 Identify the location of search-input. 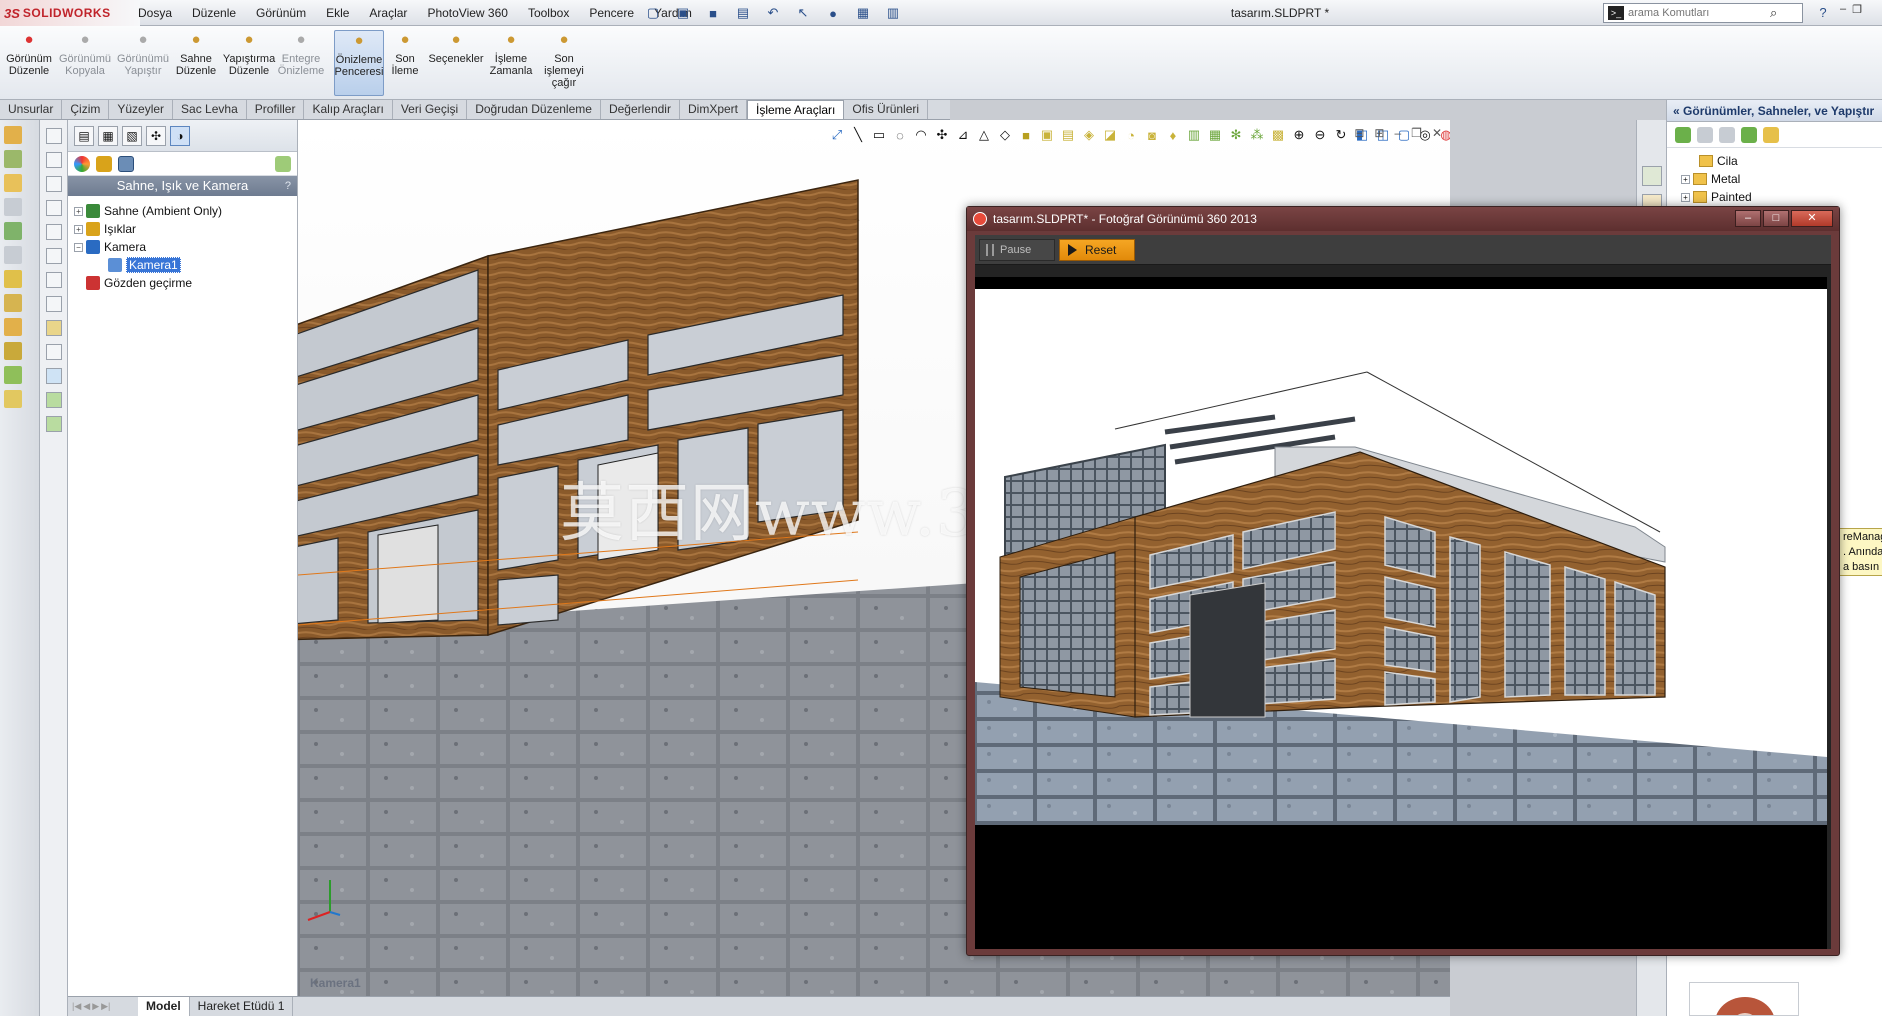
(1698, 13).